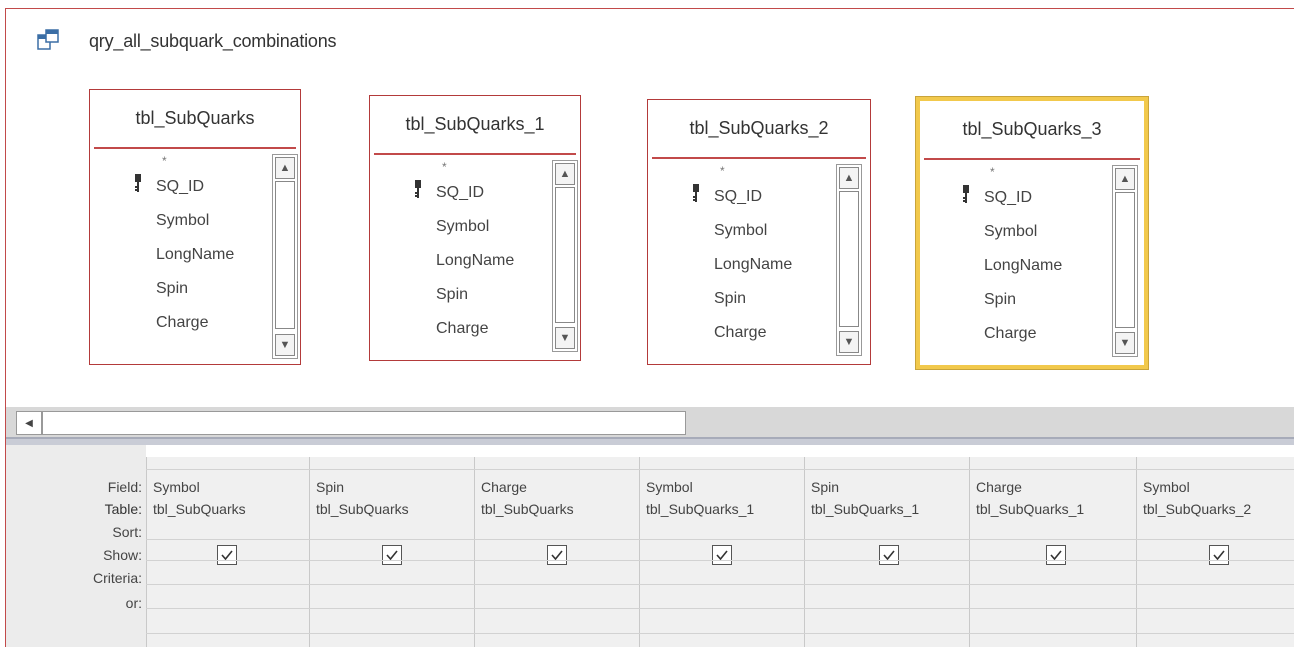 The image size is (1294, 647). I want to click on grid-column: Symbol tbl_SubQuarks_1, so click(721, 552).